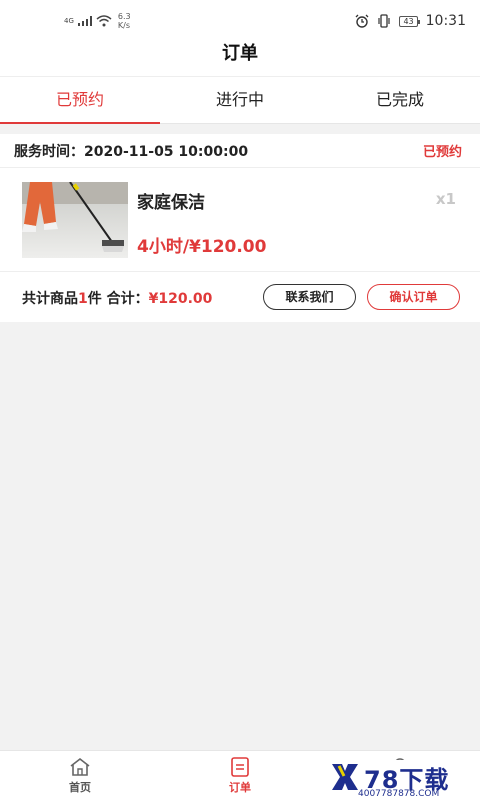 This screenshot has width=480, height=800. What do you see at coordinates (80, 787) in the screenshot?
I see `nav-home-label: 首页` at bounding box center [80, 787].